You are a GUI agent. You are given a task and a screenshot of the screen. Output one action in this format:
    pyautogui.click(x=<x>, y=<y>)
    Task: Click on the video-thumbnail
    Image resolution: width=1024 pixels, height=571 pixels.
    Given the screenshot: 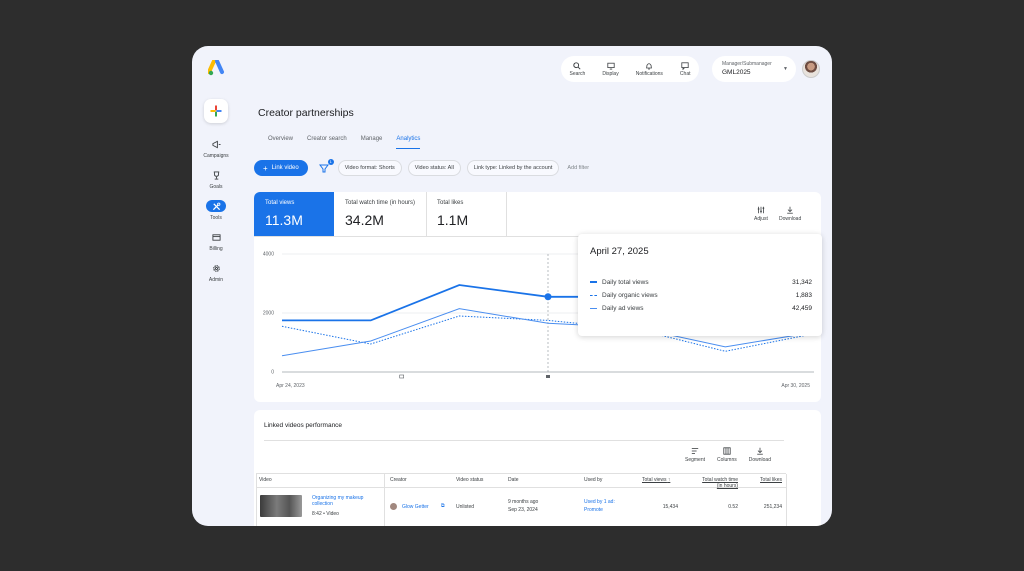 What is the action you would take?
    pyautogui.click(x=281, y=506)
    